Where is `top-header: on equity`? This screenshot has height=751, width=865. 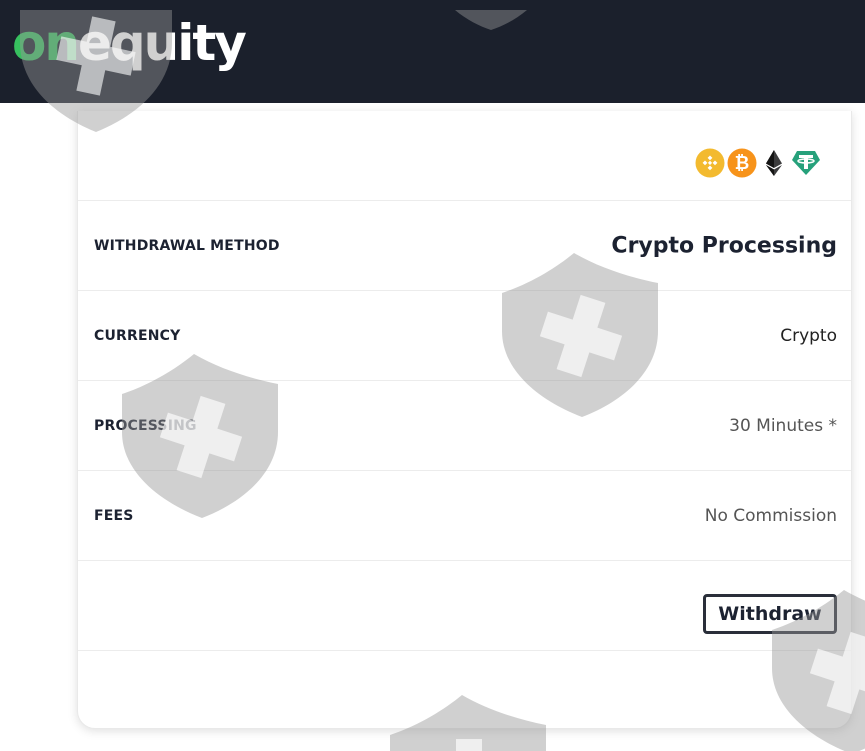 top-header: on equity is located at coordinates (432, 51).